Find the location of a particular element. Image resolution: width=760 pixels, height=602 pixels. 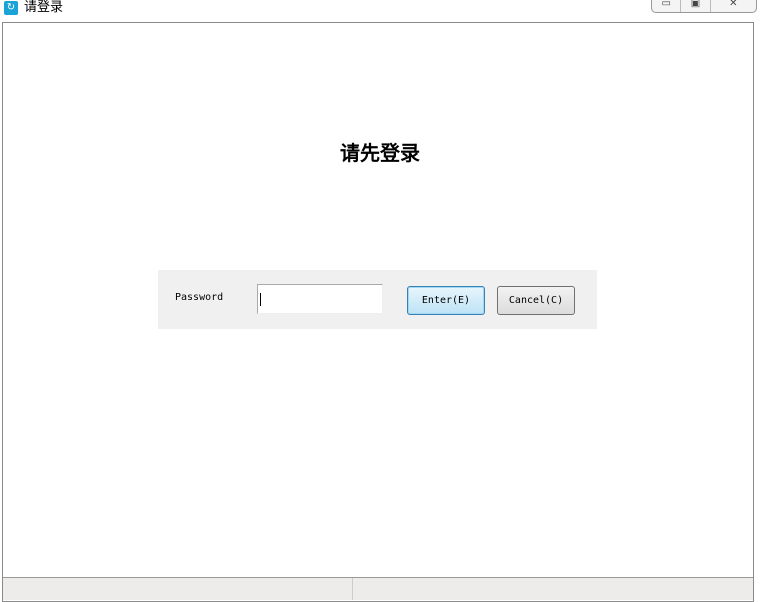

status-bar is located at coordinates (378, 588).